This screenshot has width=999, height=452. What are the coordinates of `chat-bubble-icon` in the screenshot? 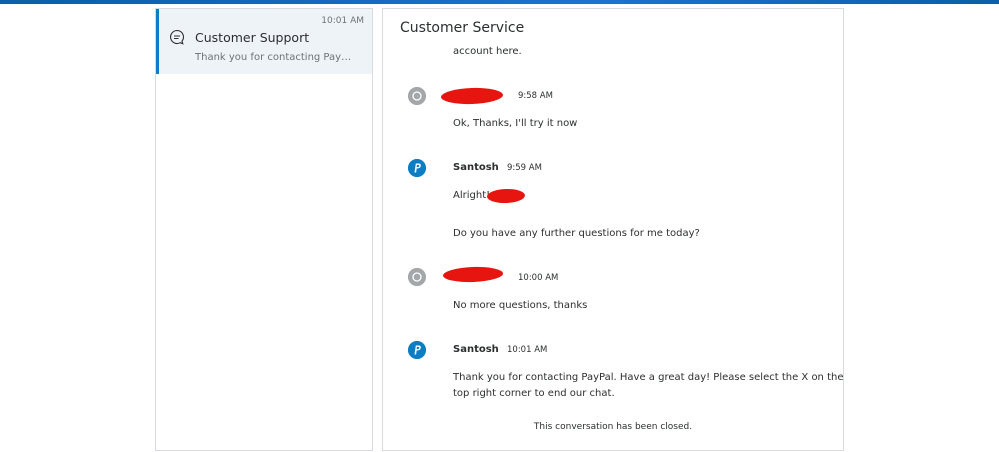 It's located at (177, 37).